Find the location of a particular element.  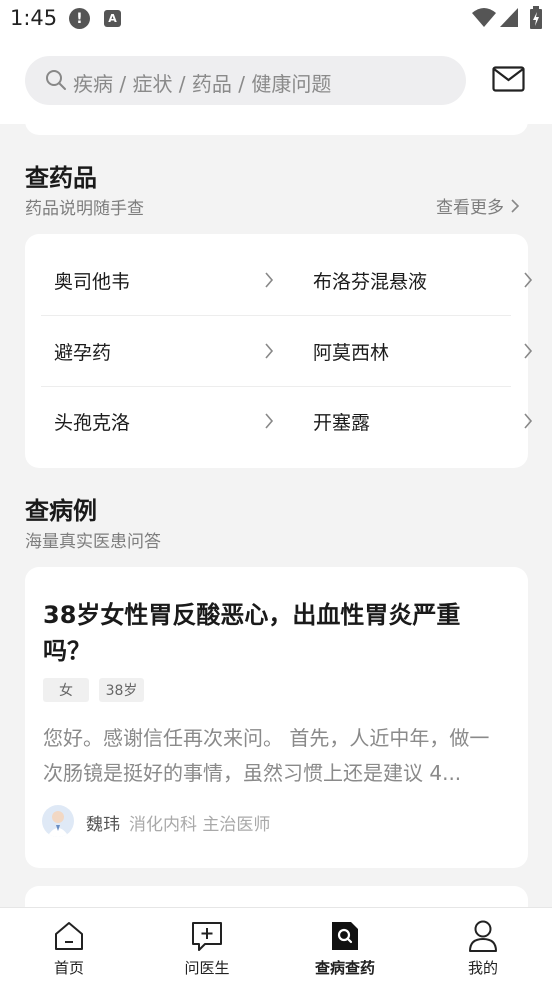

home-icon is located at coordinates (69, 936).